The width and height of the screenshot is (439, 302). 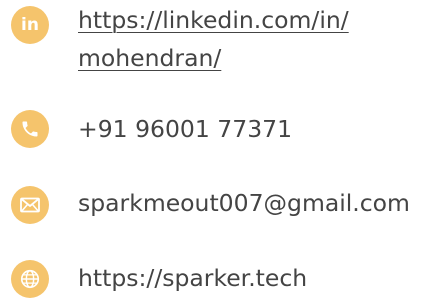 What do you see at coordinates (185, 129) in the screenshot?
I see `phone-number: +91 96001 77371` at bounding box center [185, 129].